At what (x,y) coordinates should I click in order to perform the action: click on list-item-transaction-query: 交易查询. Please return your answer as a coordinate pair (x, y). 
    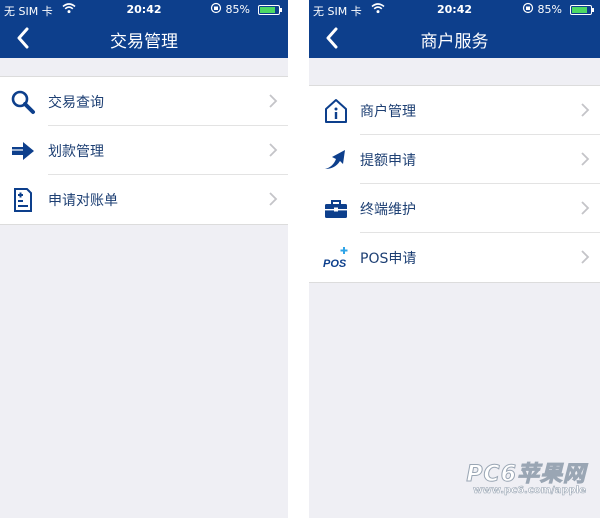
    Looking at the image, I should click on (144, 101).